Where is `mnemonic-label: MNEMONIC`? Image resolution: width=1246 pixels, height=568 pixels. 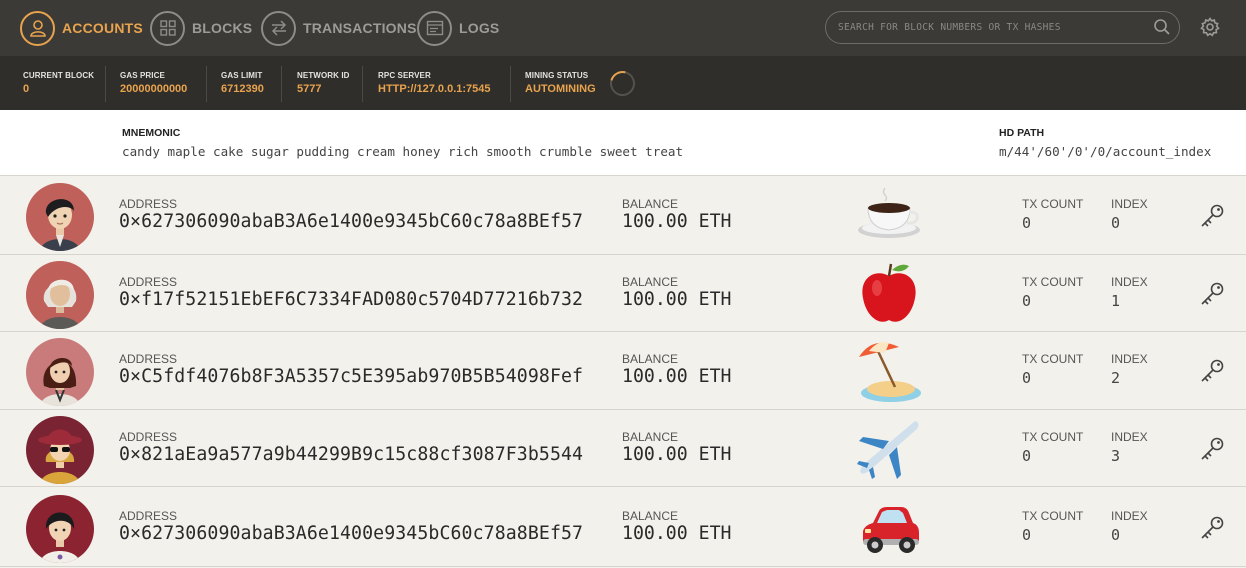
mnemonic-label: MNEMONIC is located at coordinates (151, 133).